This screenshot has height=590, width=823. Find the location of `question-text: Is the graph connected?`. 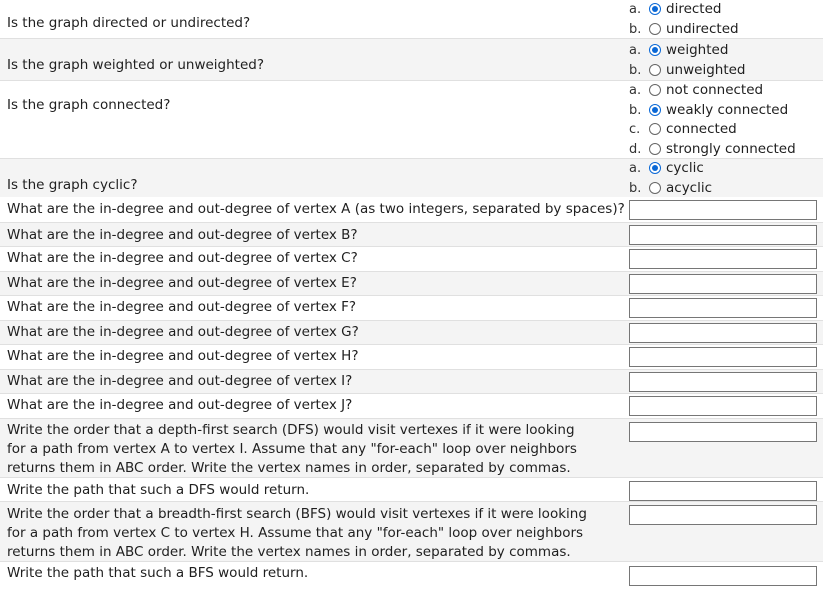

question-text: Is the graph connected? is located at coordinates (89, 105).